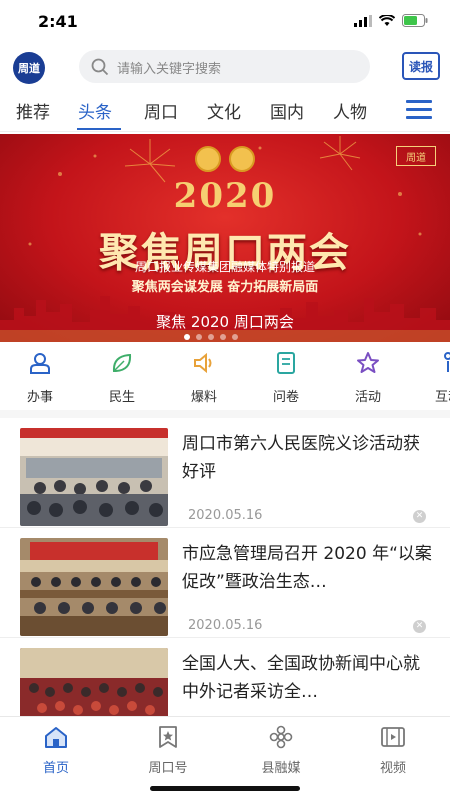 The width and height of the screenshot is (450, 800). I want to click on flower-icon, so click(281, 737).